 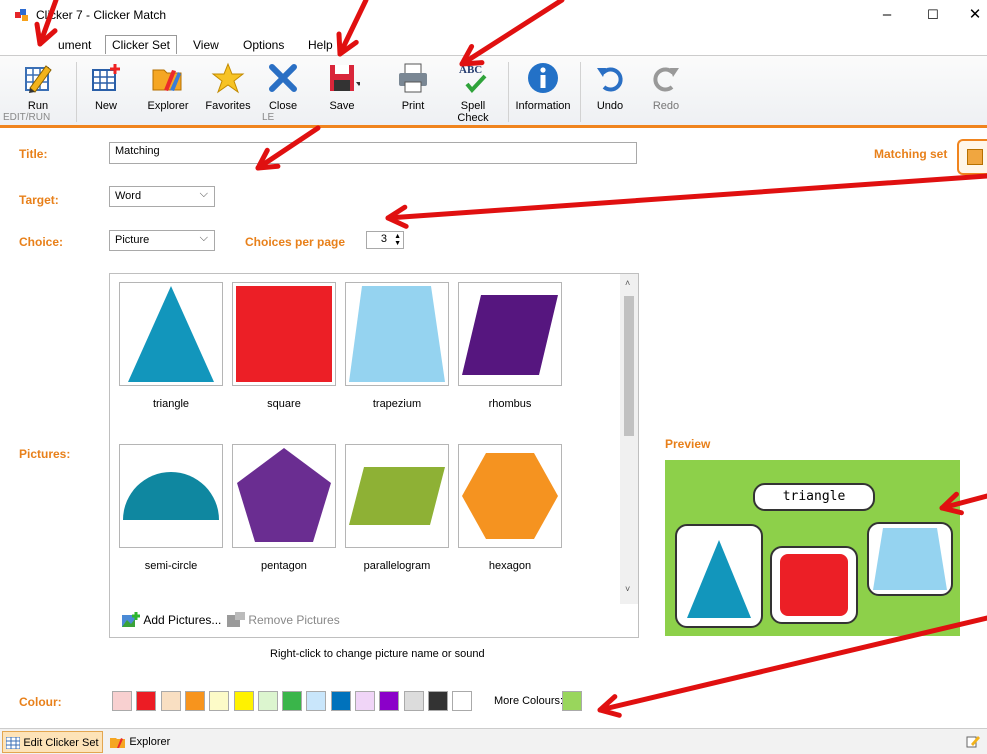 I want to click on picture-name: pentagon, so click(x=284, y=566).